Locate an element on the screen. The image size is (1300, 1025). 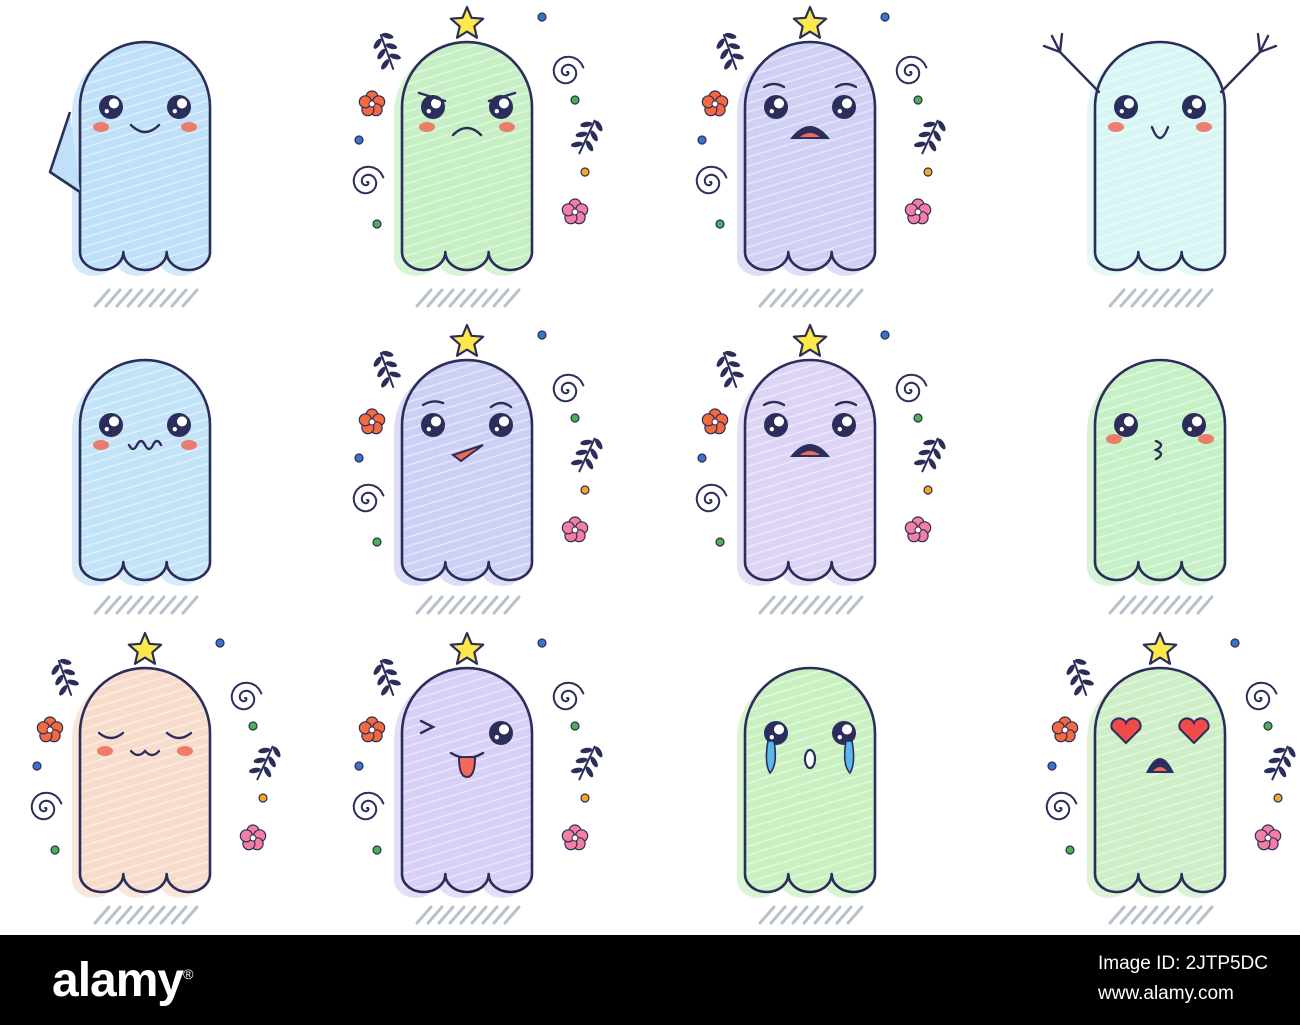
ghost-smile-waving is located at coordinates (130, 158).